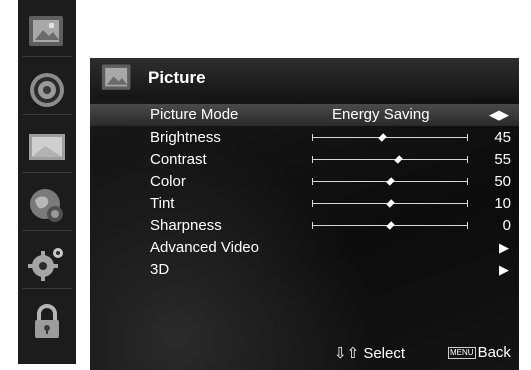  I want to click on up-down-arrow-icon: ⇩⇧, so click(347, 353).